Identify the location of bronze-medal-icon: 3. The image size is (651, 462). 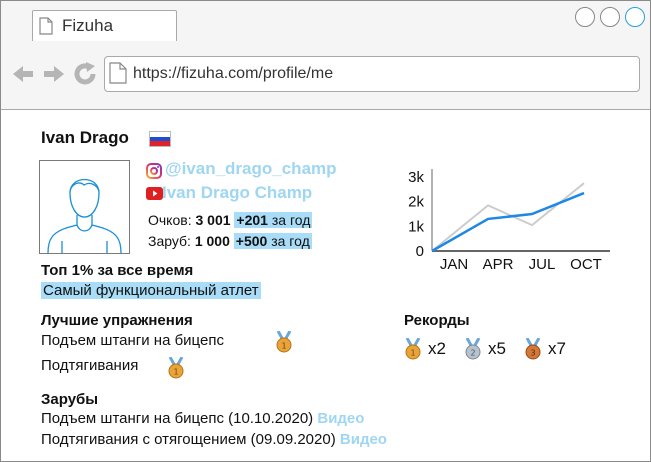
(533, 349).